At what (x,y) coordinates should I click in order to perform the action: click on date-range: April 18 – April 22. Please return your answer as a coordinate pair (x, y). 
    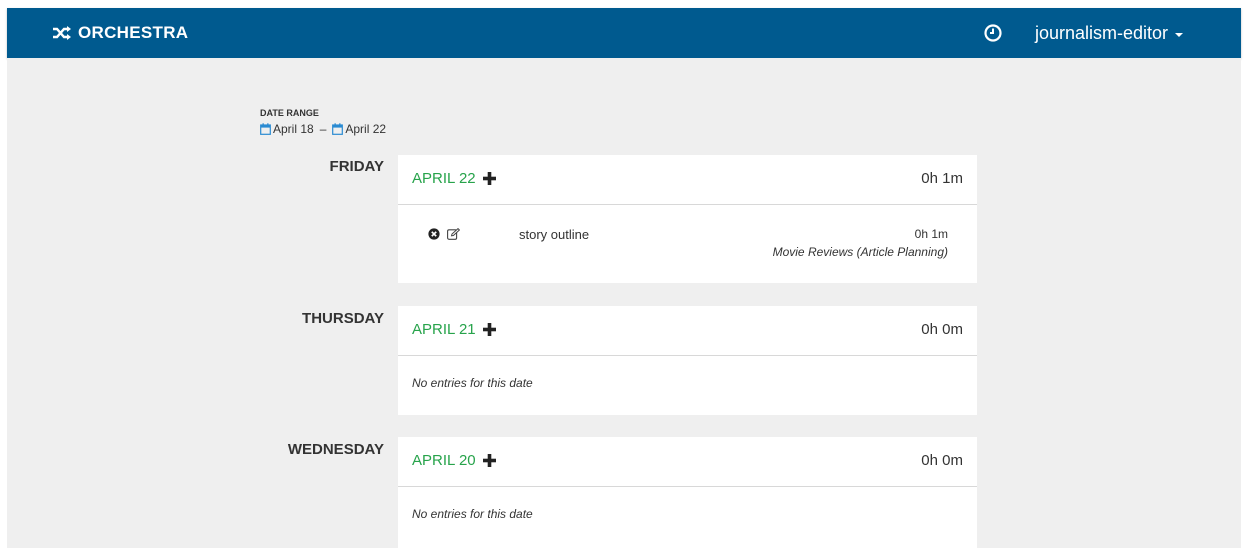
    Looking at the image, I should click on (323, 129).